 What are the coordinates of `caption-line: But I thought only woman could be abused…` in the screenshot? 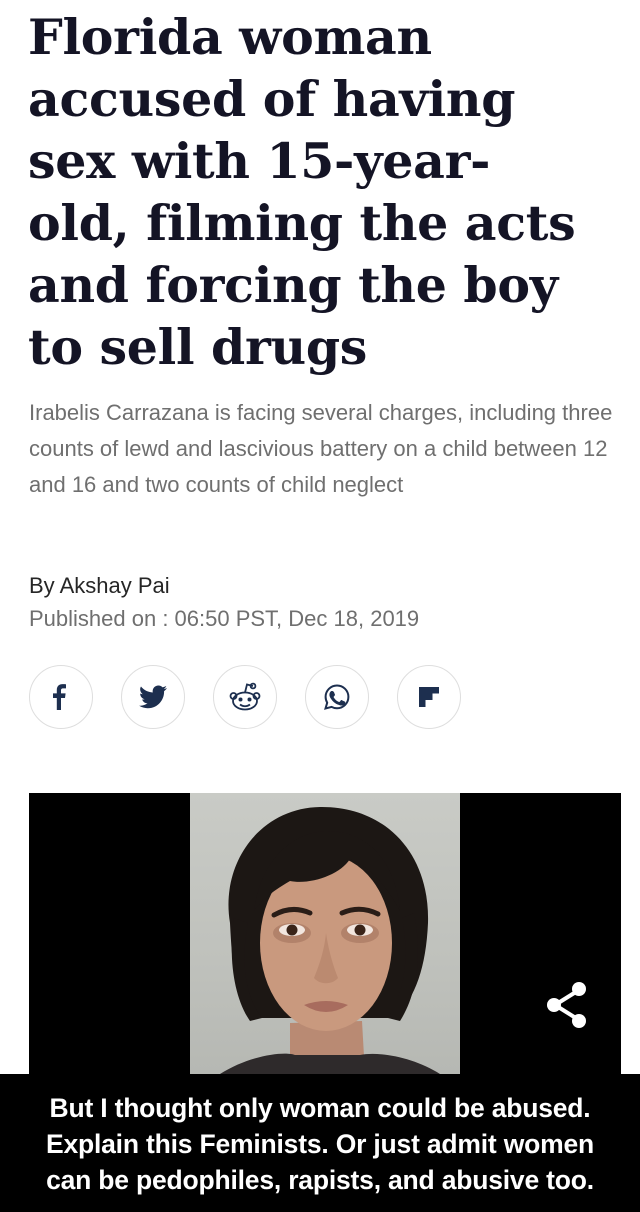 It's located at (320, 1108).